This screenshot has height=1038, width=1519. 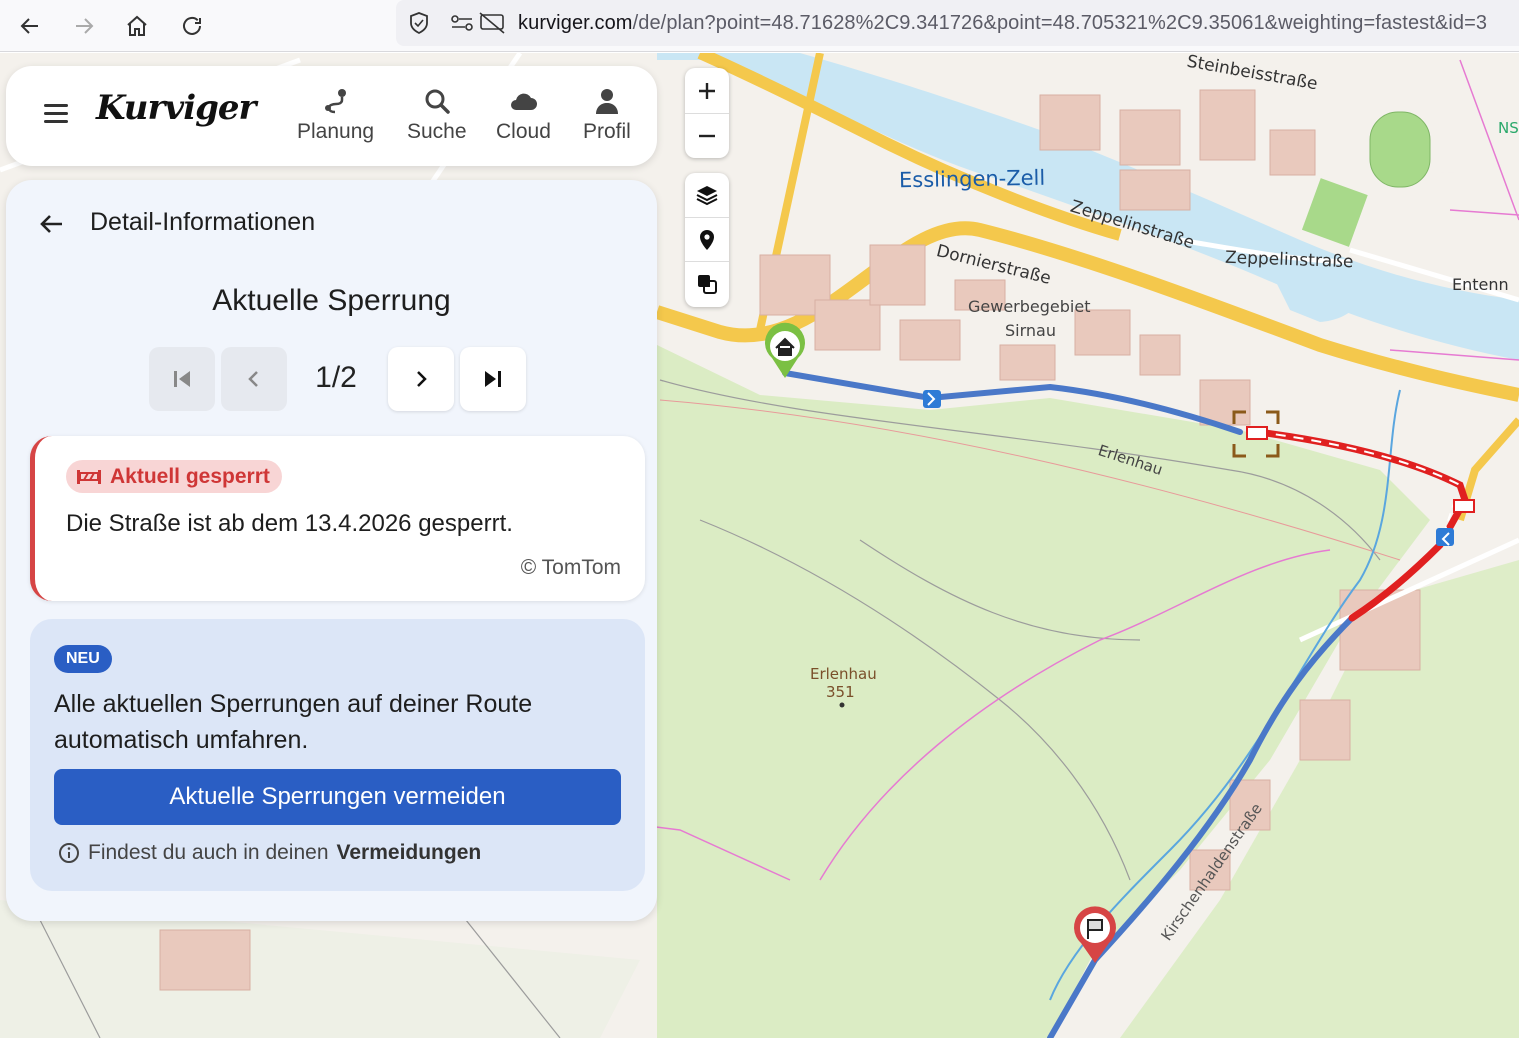 What do you see at coordinates (437, 101) in the screenshot?
I see `search-icon` at bounding box center [437, 101].